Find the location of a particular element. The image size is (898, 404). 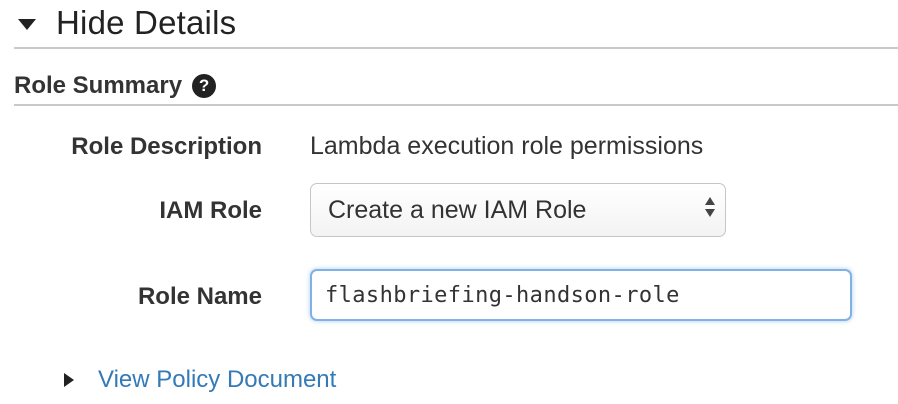

role-summary-title: Role Summary is located at coordinates (98, 85).